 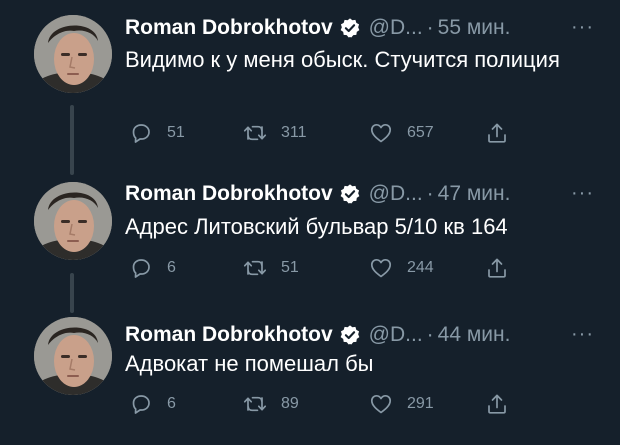 I want to click on tweet-text: Адрес Литовский бульвар 5/10 кв 164, so click(x=316, y=226).